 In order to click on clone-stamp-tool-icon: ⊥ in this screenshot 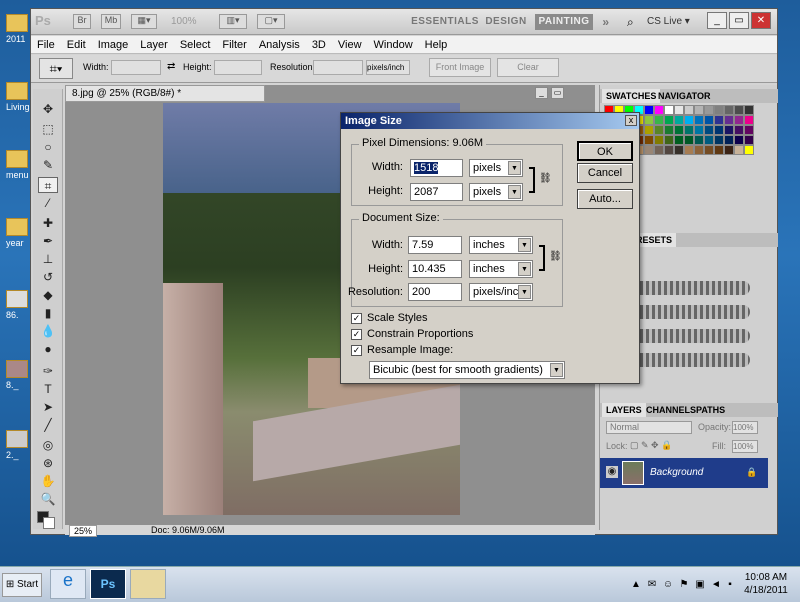, I will do `click(48, 259)`.